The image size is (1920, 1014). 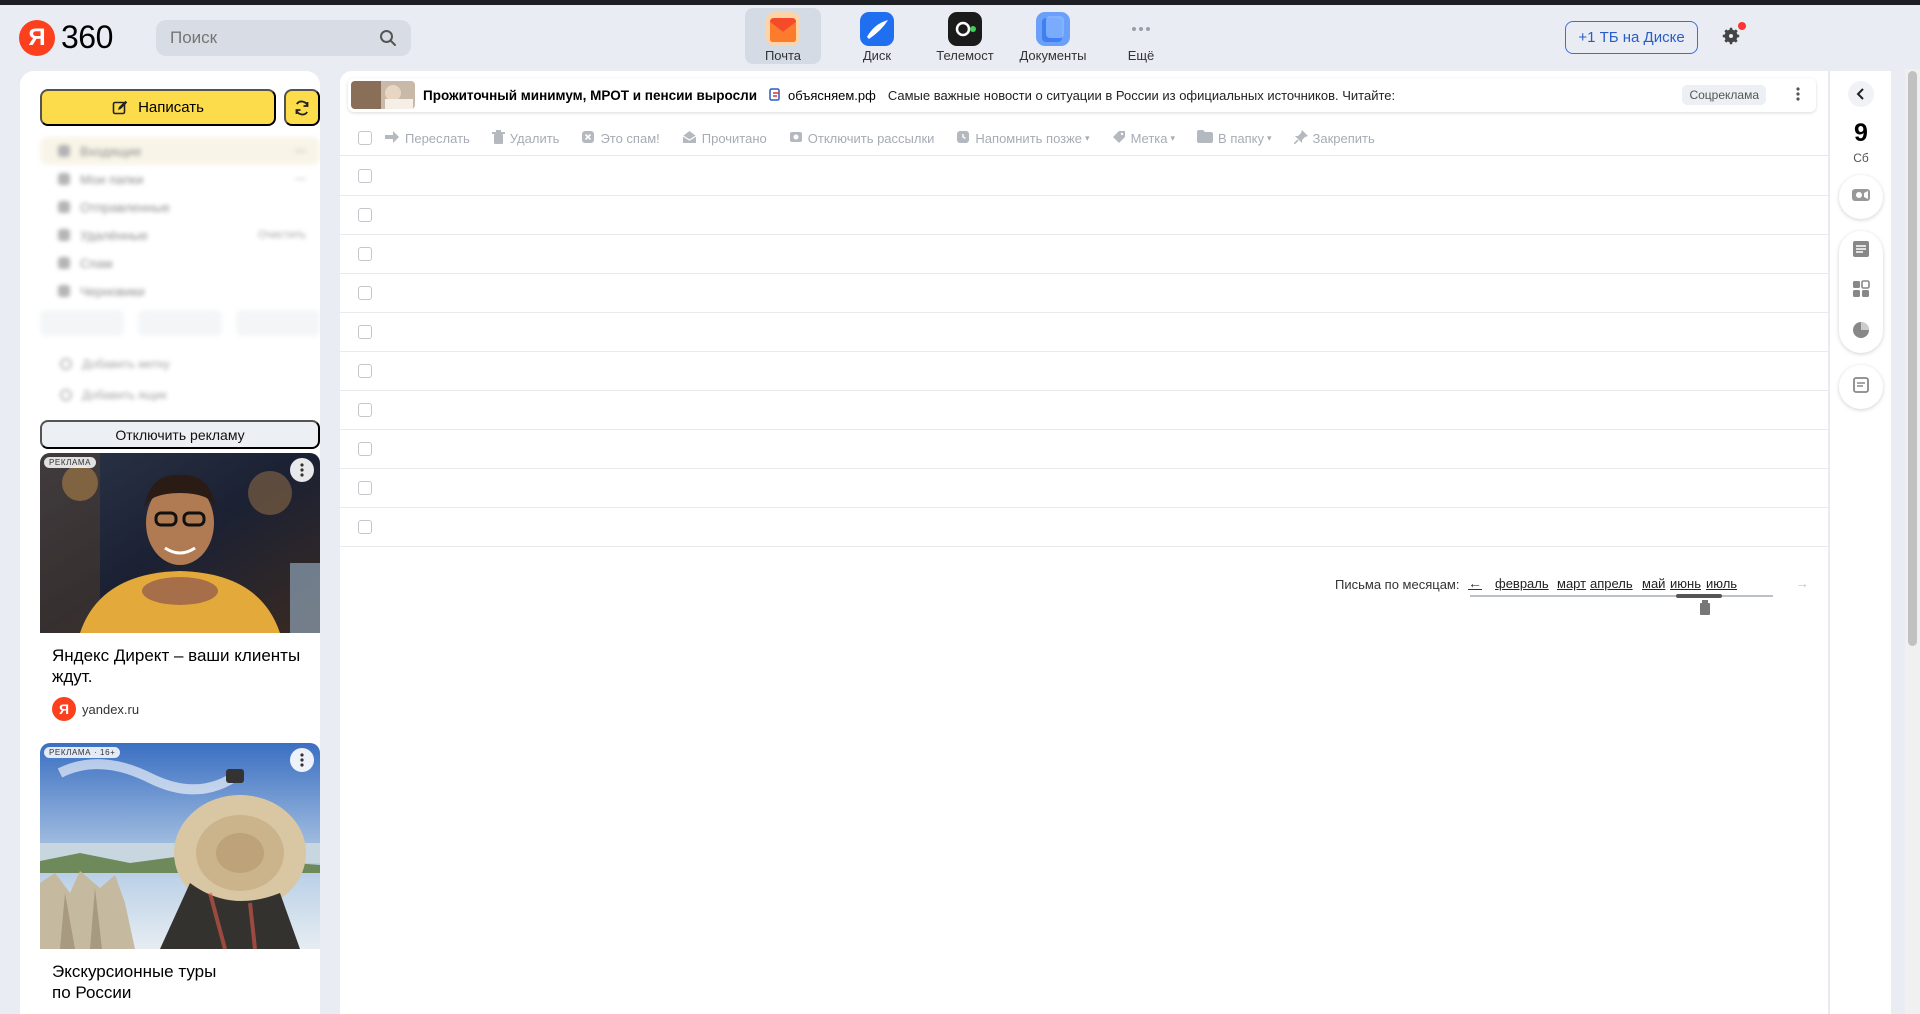 I want to click on disable-ads-button: Отключить рекламу, so click(x=180, y=434).